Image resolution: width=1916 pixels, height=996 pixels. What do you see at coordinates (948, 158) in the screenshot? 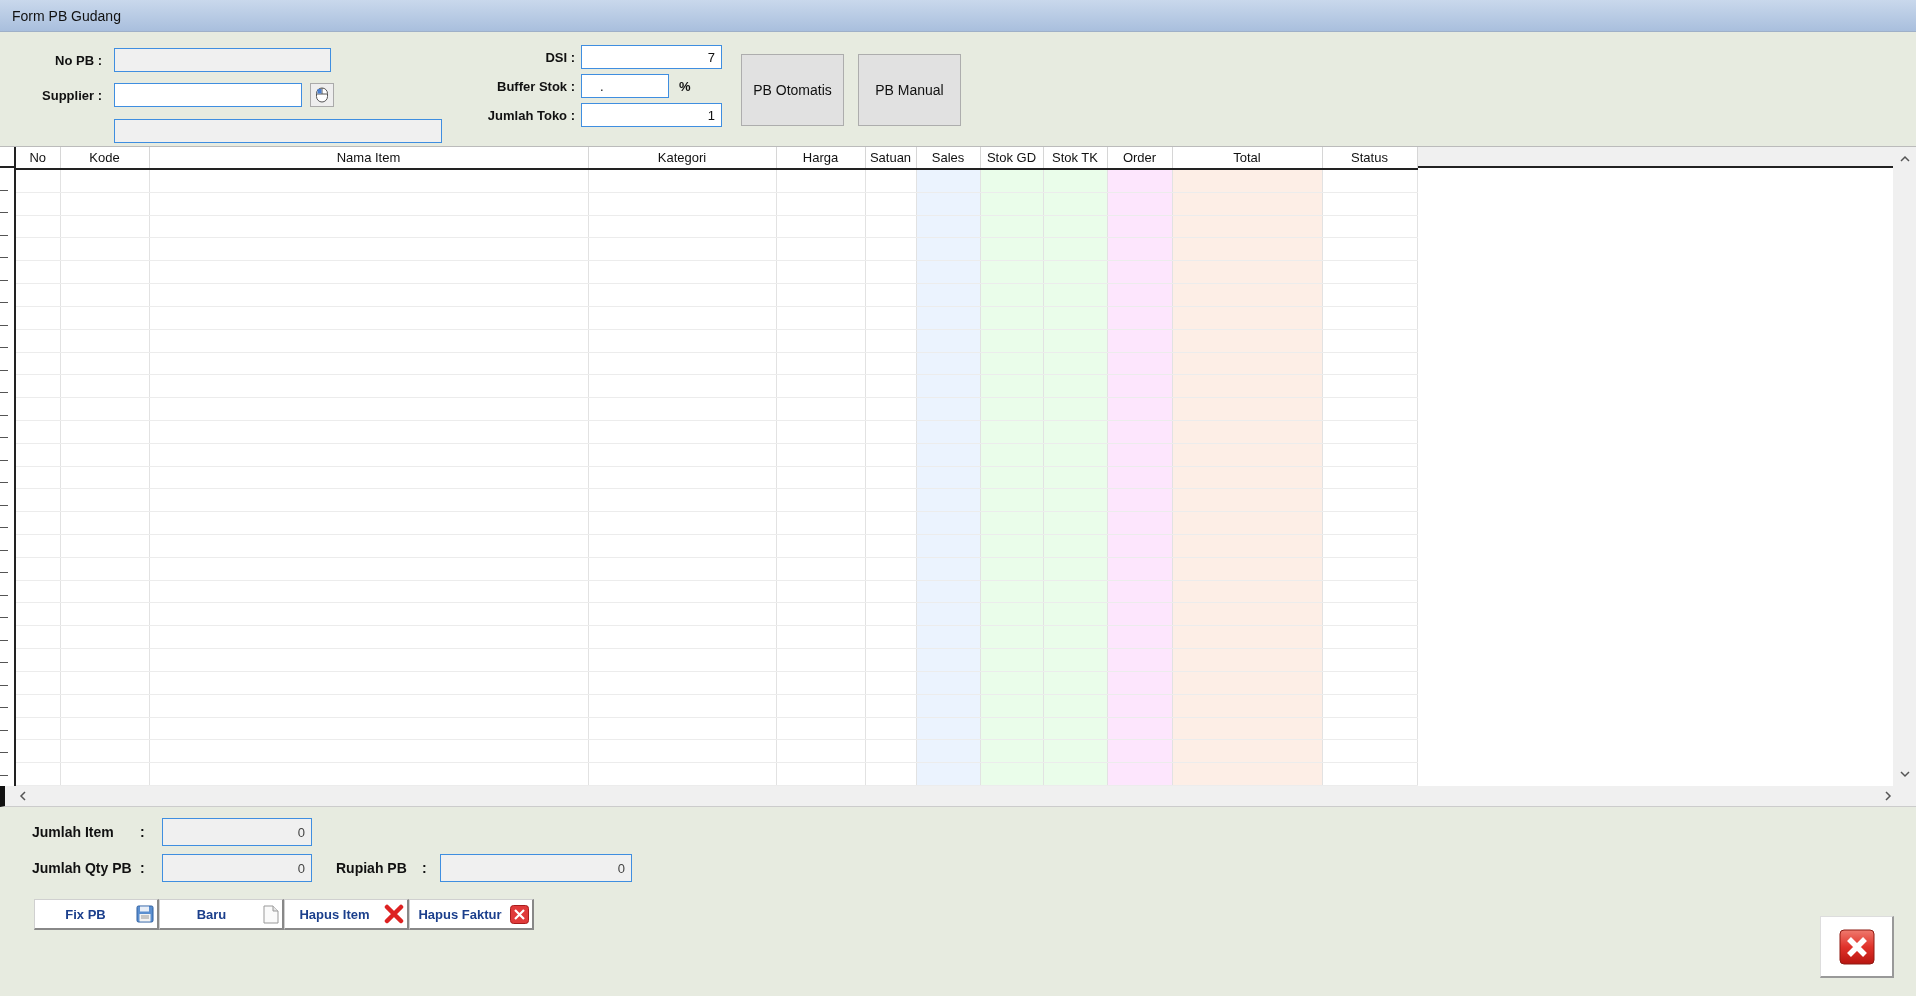
I see `column-header: Sales` at bounding box center [948, 158].